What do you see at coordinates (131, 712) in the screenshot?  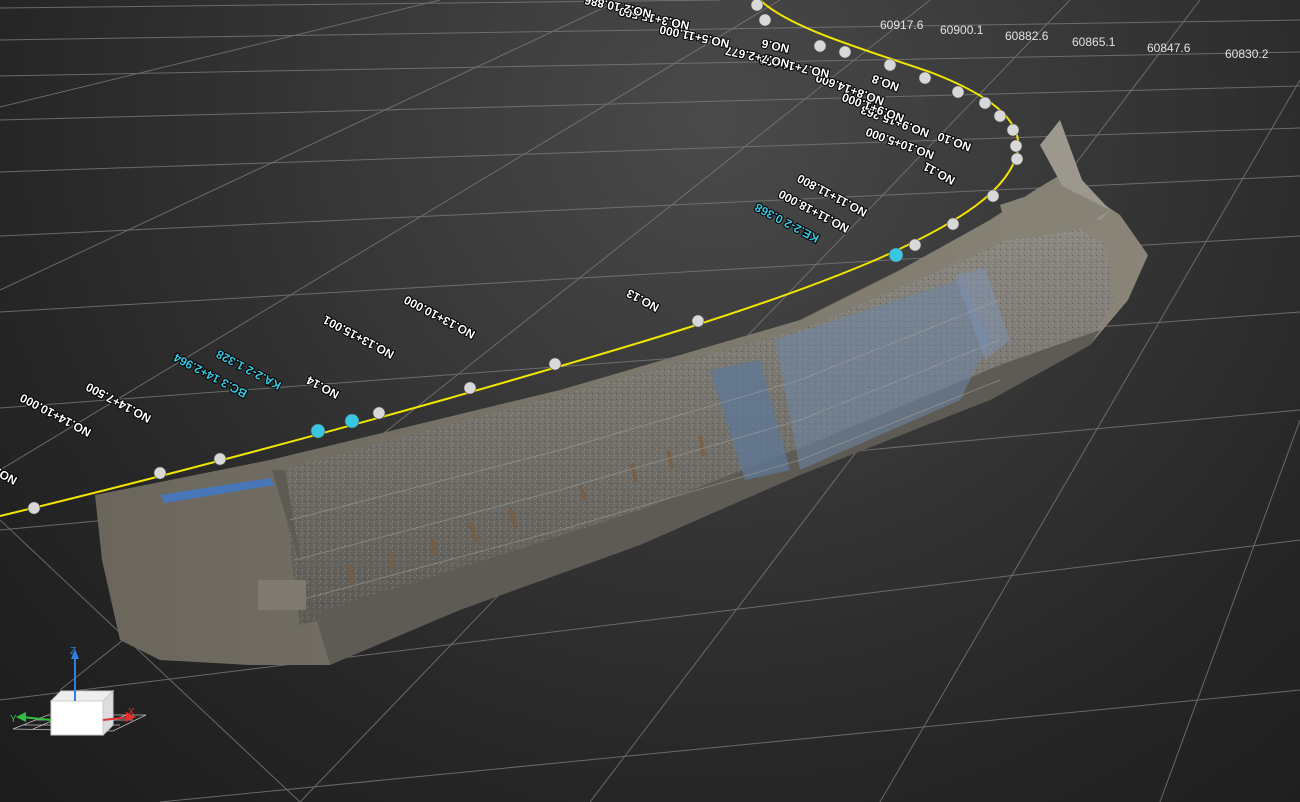 I see `x-axis-label: X` at bounding box center [131, 712].